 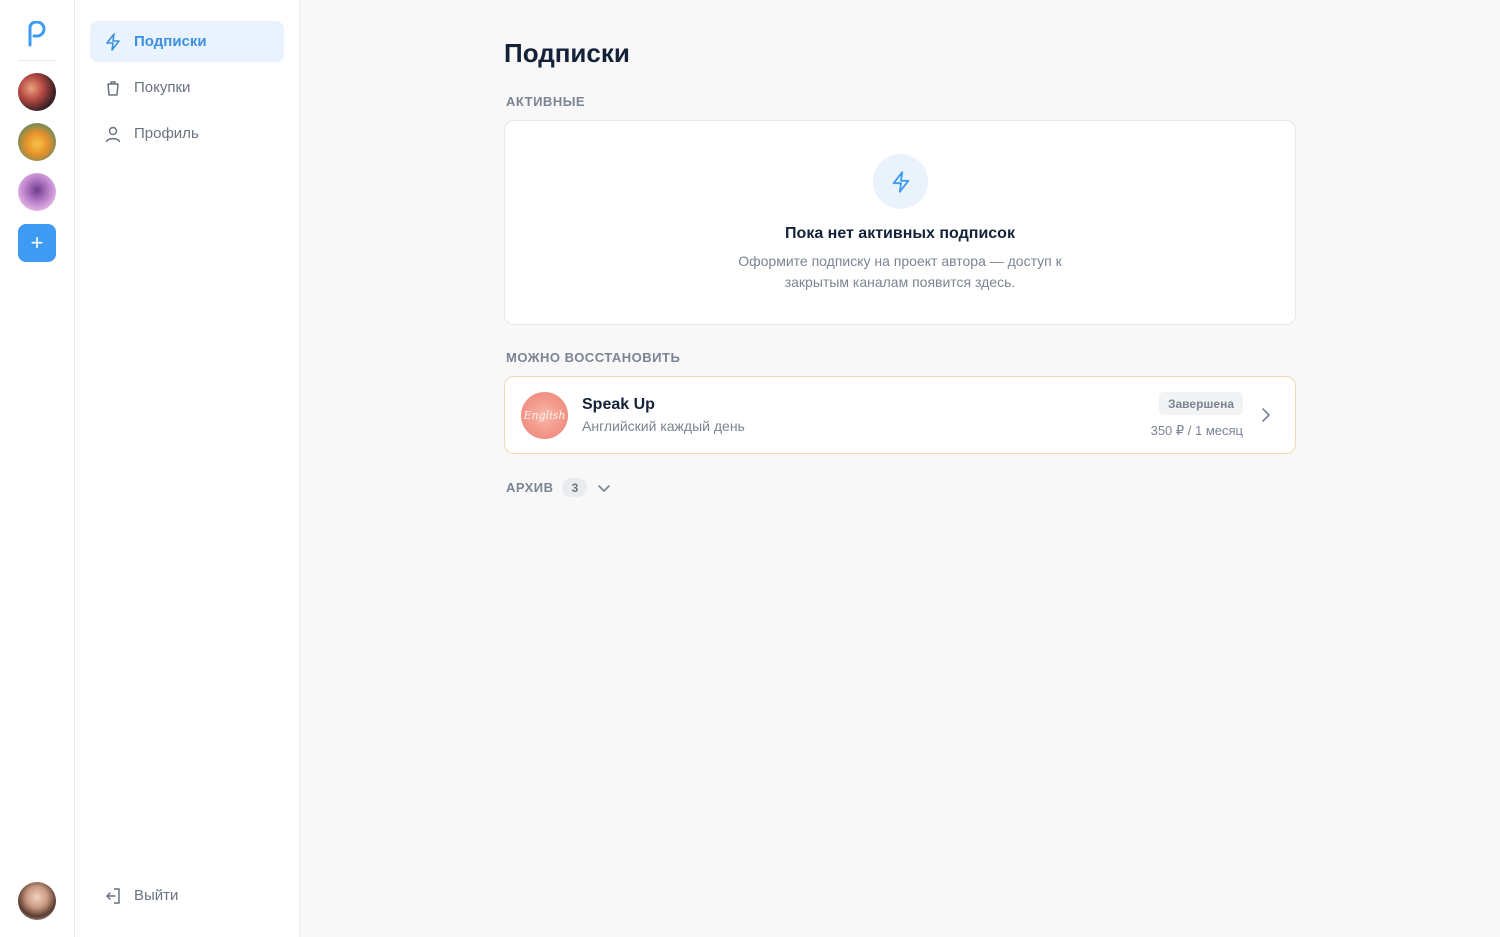 I want to click on sidebar-item-purchases: Покупки, so click(x=187, y=87).